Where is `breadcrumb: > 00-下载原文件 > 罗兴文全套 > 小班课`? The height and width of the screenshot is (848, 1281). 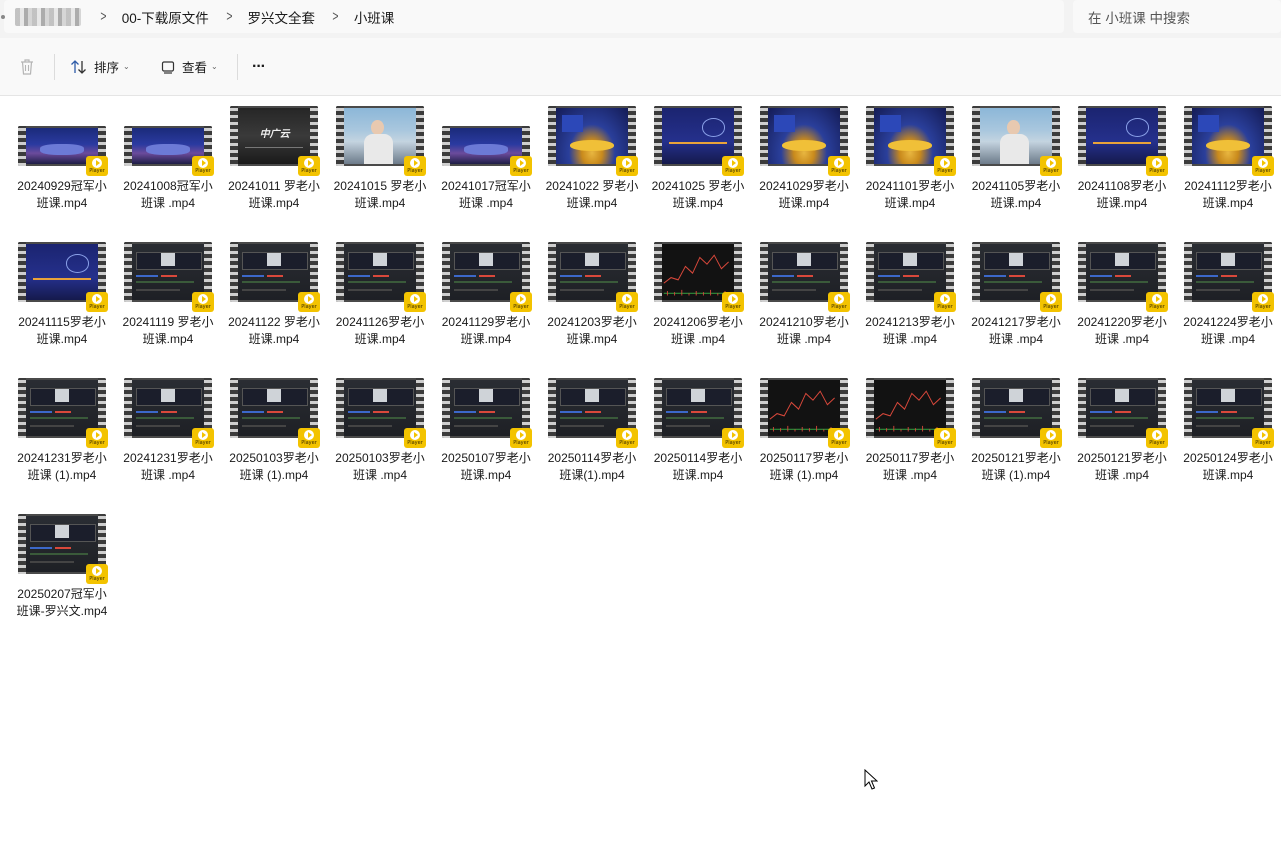 breadcrumb: > 00-下载原文件 > 罗兴文全套 > 小班课 is located at coordinates (532, 16).